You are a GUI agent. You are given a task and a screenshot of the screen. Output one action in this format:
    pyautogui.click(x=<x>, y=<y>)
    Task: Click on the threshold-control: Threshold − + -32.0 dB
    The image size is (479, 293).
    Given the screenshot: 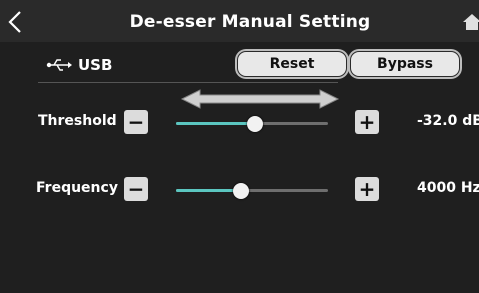 What is the action you would take?
    pyautogui.click(x=239, y=123)
    